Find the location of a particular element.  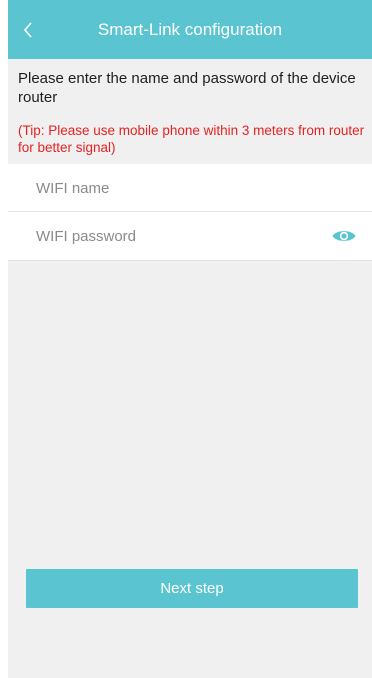

wifi-name-row is located at coordinates (190, 188).